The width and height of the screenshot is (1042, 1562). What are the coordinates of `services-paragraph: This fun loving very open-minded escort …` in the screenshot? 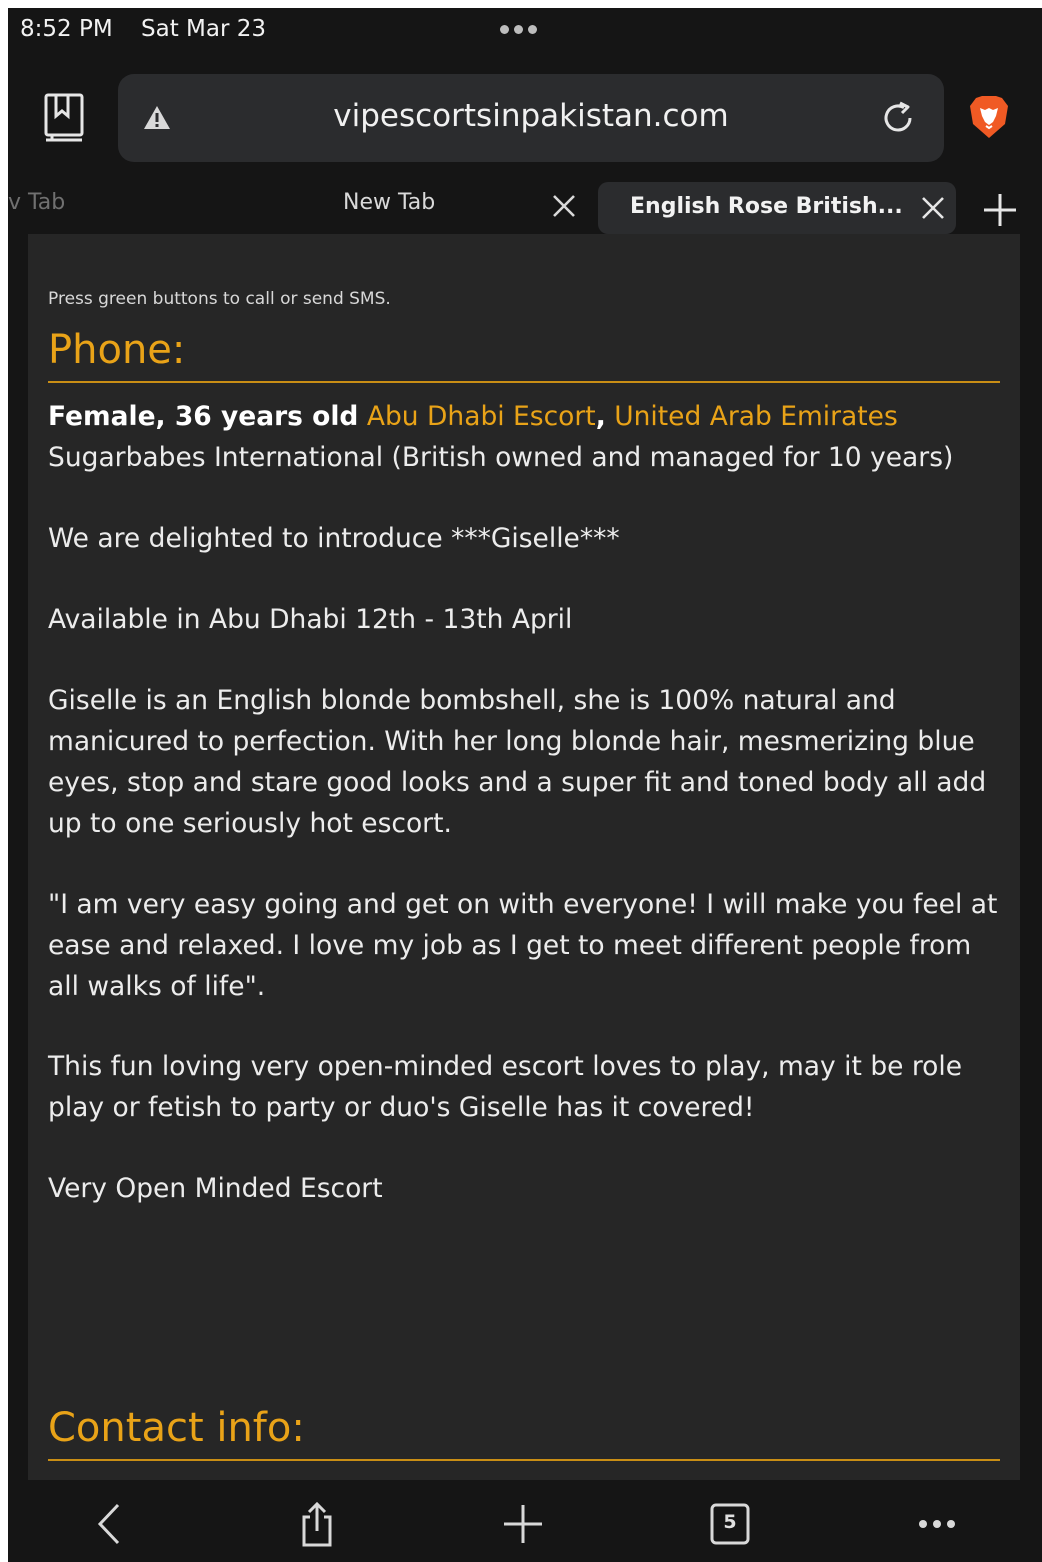 It's located at (505, 1087).